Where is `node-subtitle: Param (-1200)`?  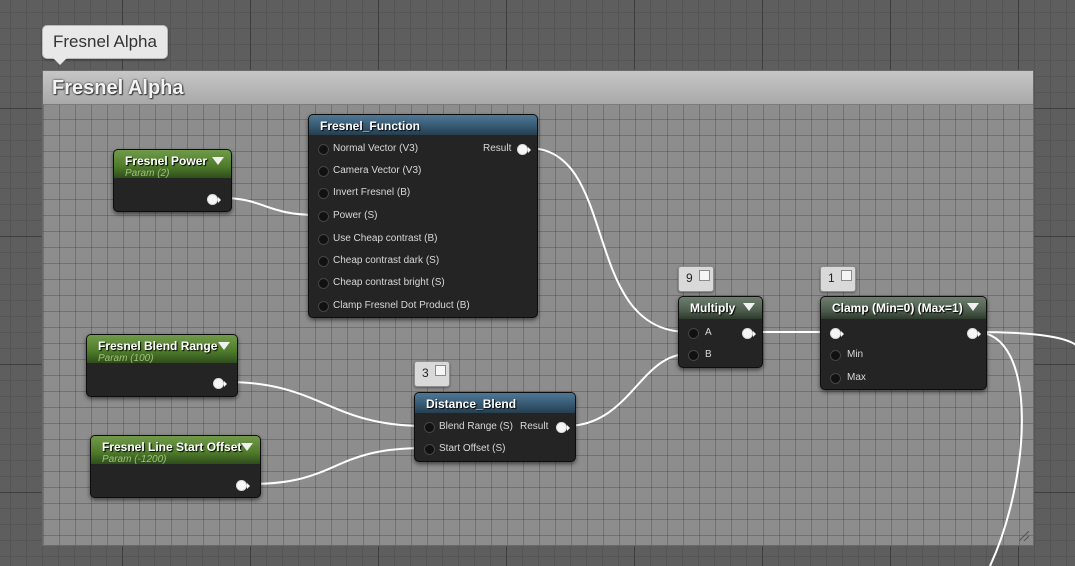
node-subtitle: Param (-1200) is located at coordinates (134, 459).